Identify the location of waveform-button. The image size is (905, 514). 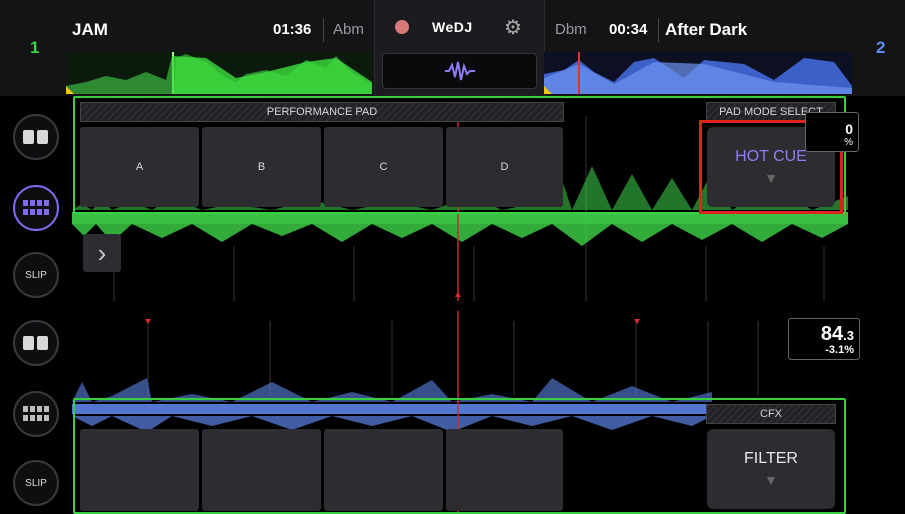
(459, 71).